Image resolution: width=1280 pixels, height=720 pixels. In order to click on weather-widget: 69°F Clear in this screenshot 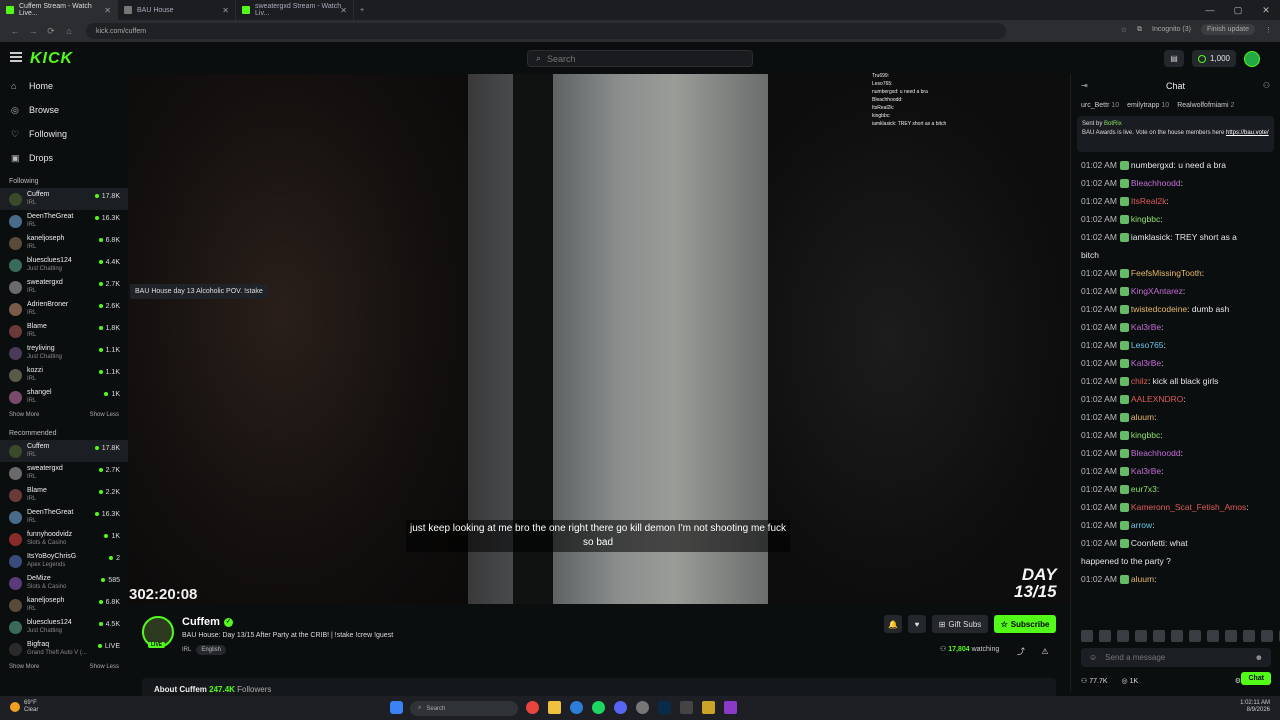, I will do `click(24, 707)`.